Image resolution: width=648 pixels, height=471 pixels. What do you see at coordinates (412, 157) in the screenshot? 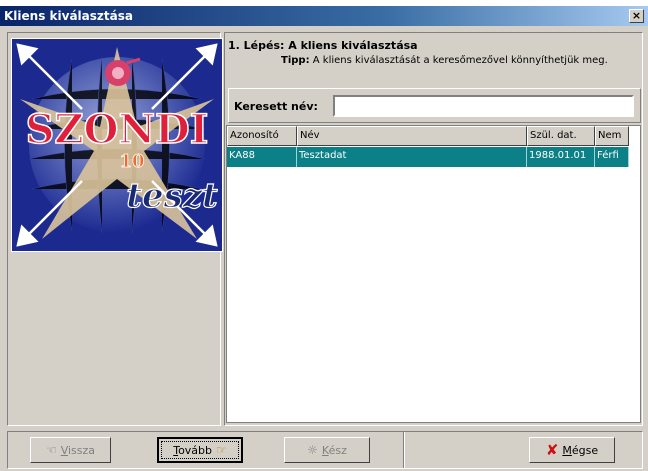
I see `cell-name: Tesztadat` at bounding box center [412, 157].